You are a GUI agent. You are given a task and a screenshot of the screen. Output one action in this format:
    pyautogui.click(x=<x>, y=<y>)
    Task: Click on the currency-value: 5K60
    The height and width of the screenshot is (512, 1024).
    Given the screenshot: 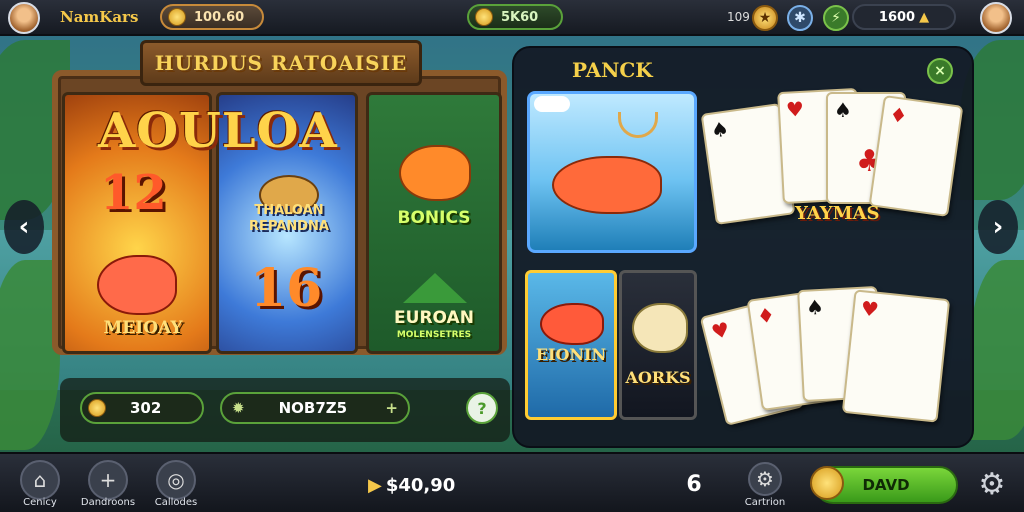 What is the action you would take?
    pyautogui.click(x=520, y=17)
    